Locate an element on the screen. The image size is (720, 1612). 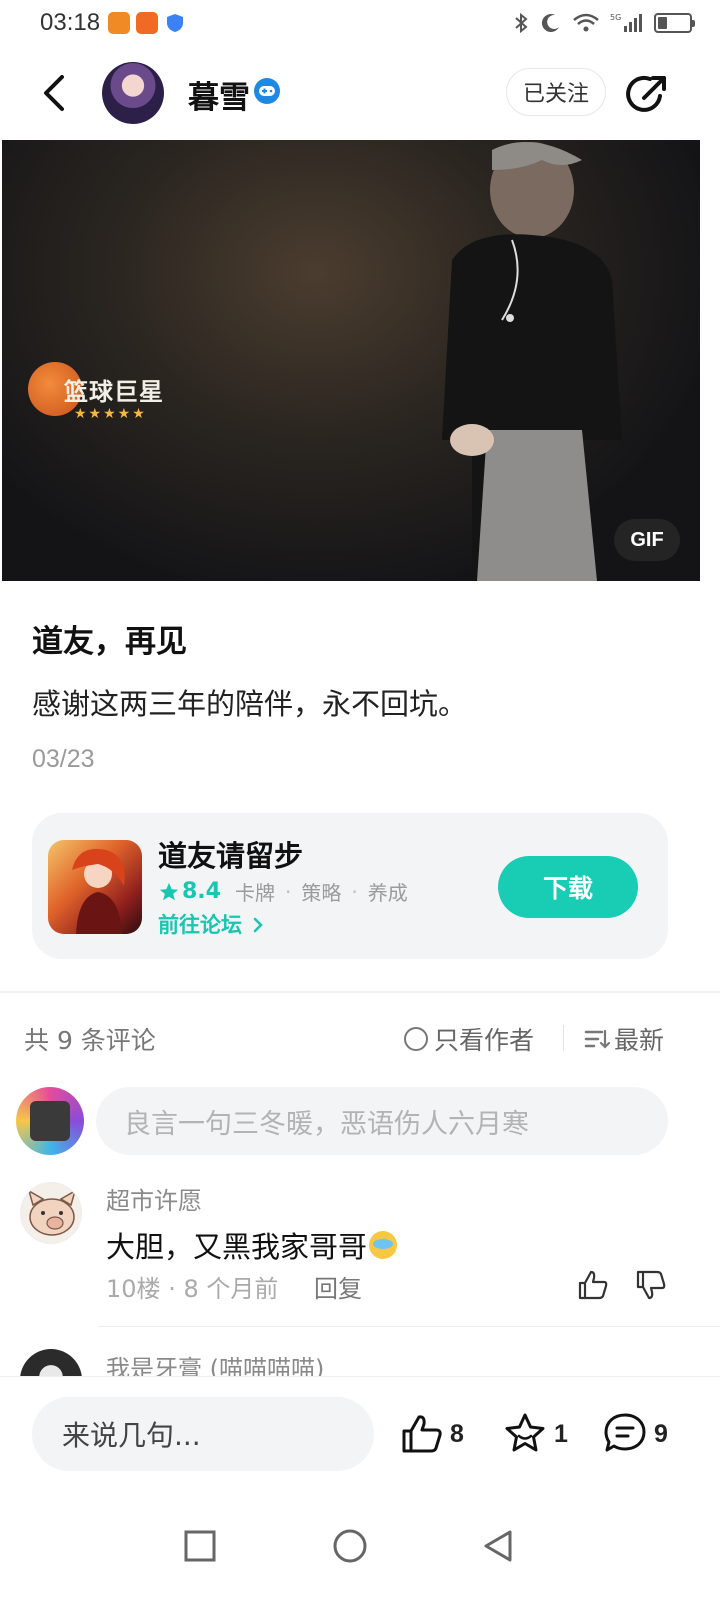
comment-time: 8 个月前 is located at coordinates (231, 1289).